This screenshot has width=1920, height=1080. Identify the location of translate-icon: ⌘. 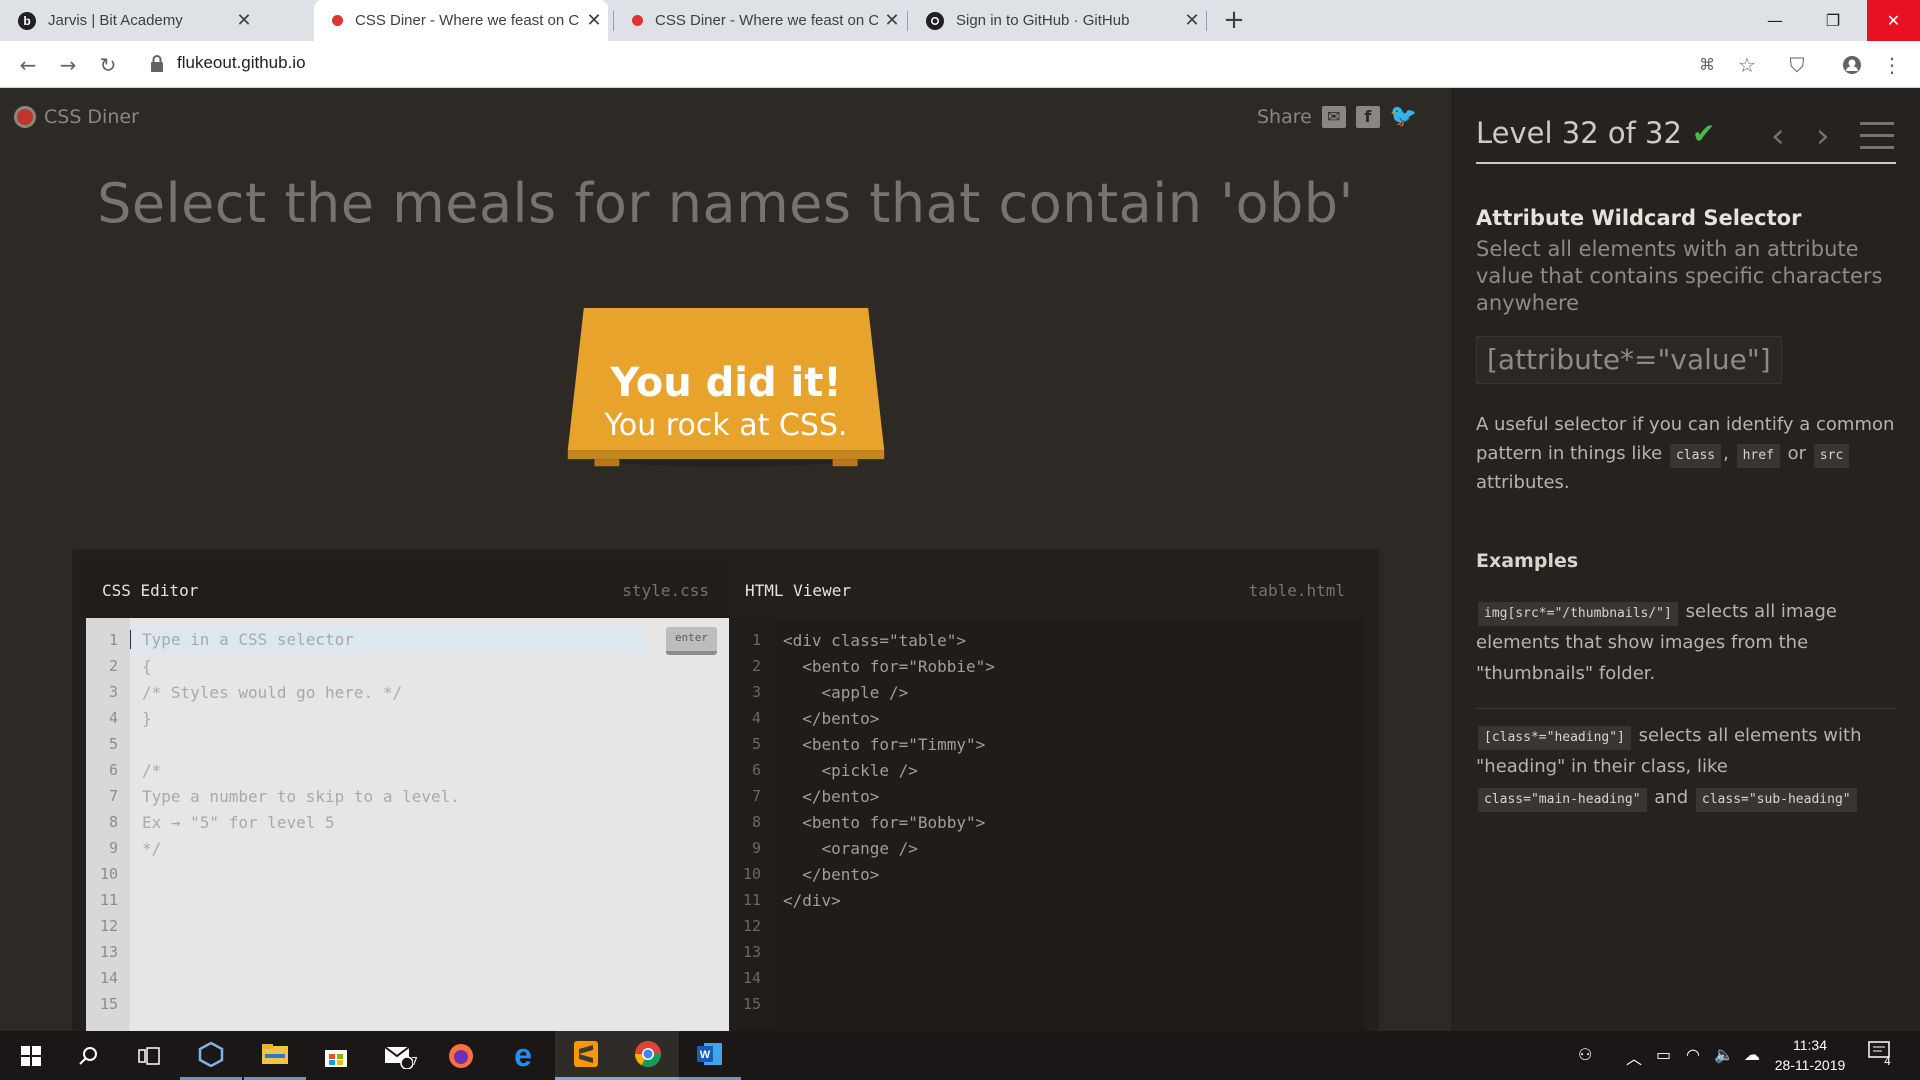
(1707, 65).